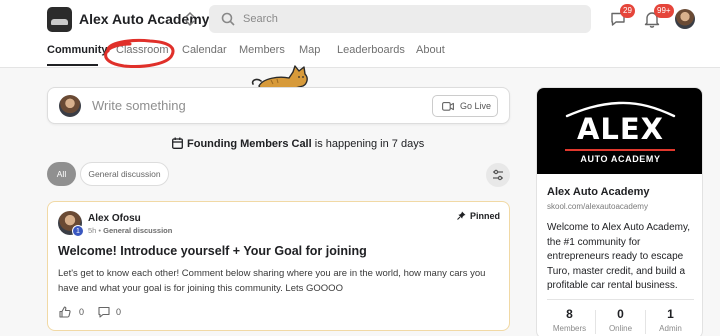 This screenshot has width=720, height=336. What do you see at coordinates (670, 314) in the screenshot?
I see `stat-admin-value: 1` at bounding box center [670, 314].